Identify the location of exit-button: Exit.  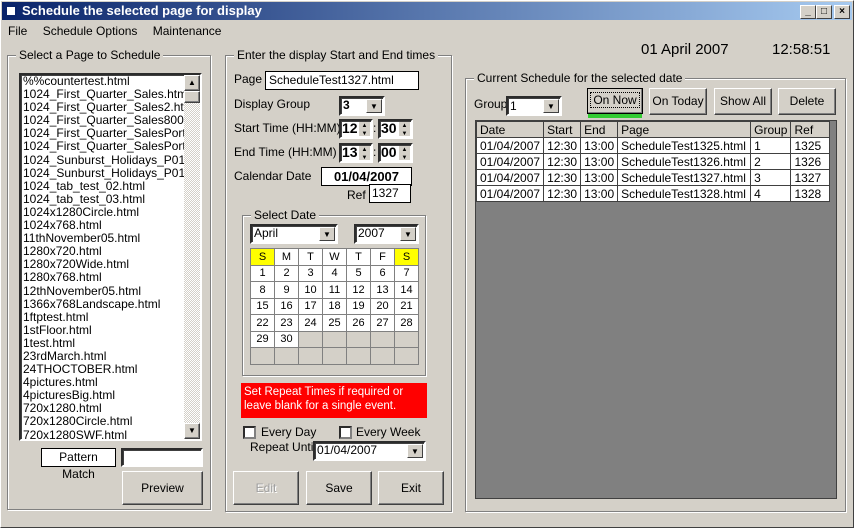
(411, 488).